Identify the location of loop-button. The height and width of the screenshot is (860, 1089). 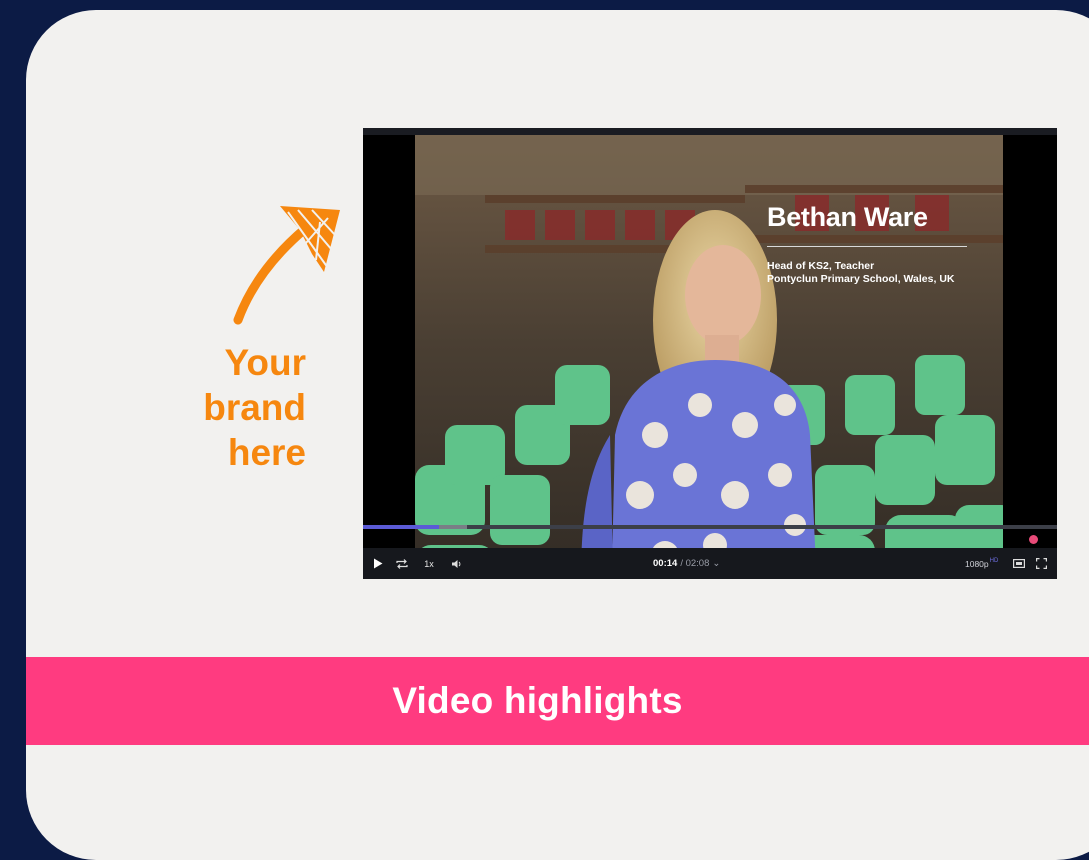
(402, 563).